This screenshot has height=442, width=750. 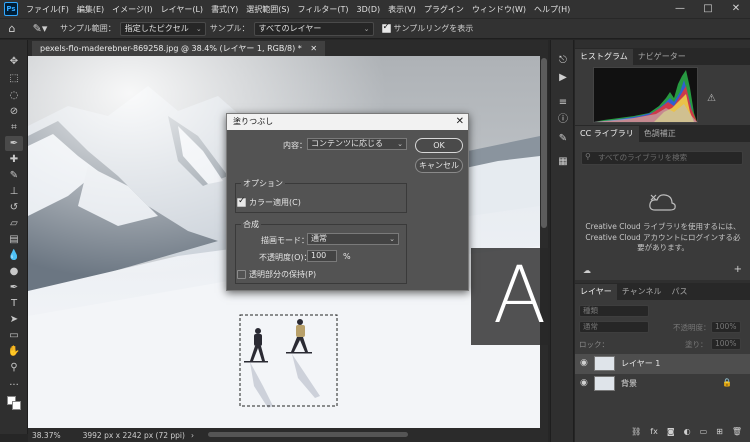 I want to click on maximize-button: □, so click(x=708, y=9).